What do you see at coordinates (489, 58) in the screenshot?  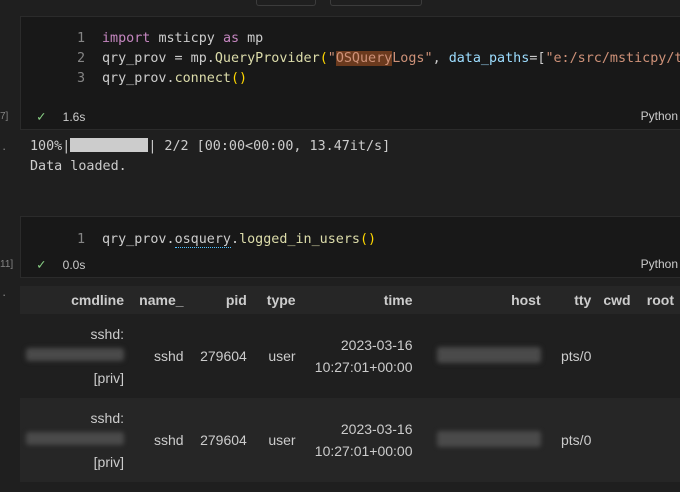 I see `param-name: data_paths` at bounding box center [489, 58].